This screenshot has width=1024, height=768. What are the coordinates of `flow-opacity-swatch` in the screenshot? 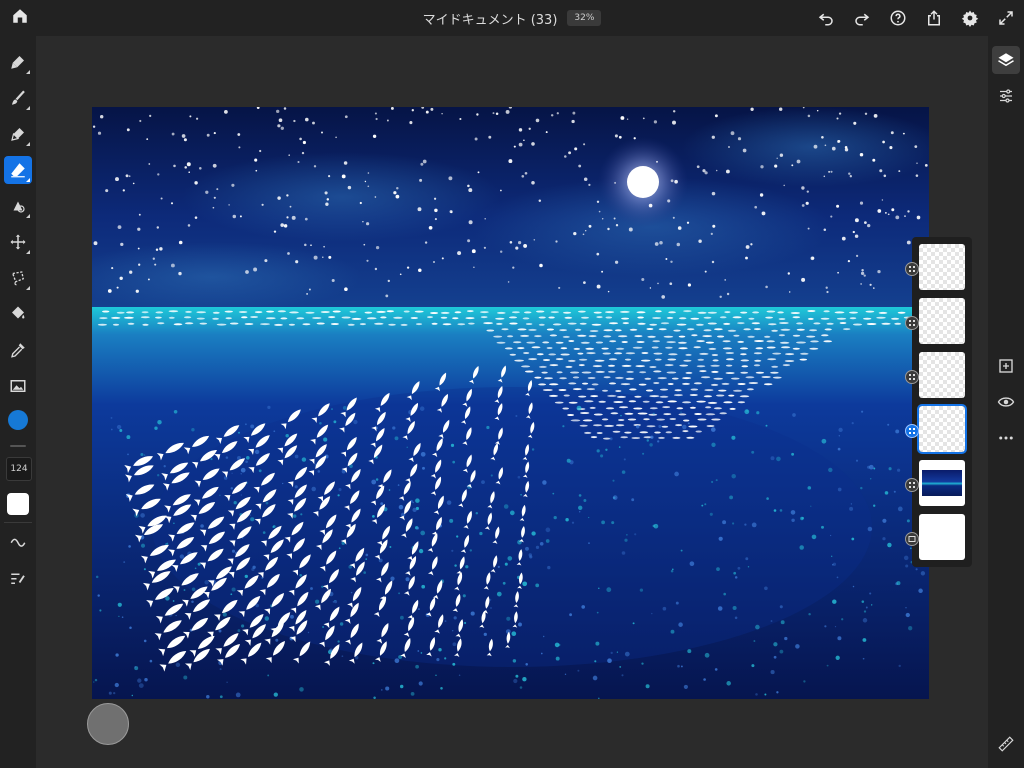 It's located at (18, 504).